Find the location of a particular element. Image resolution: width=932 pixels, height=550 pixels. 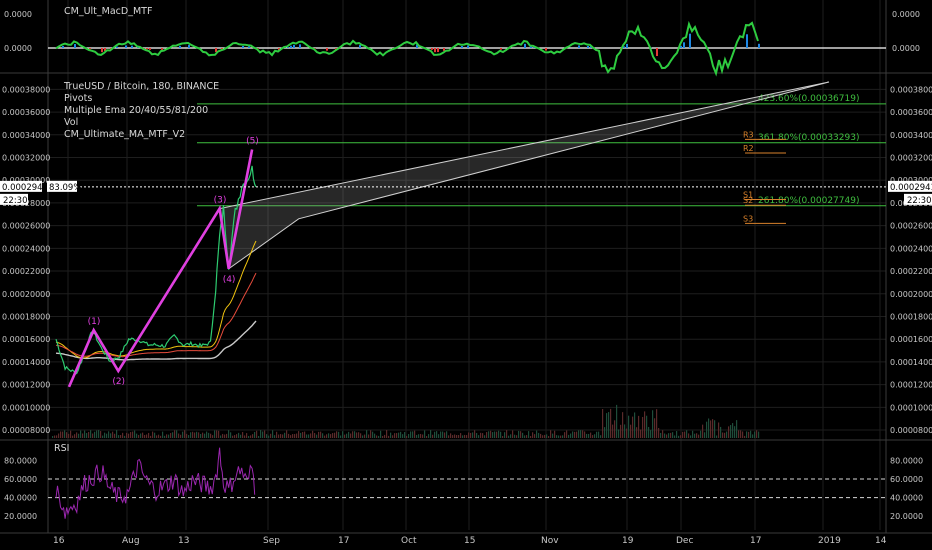

price-tick-label: 0.00016000 is located at coordinates (26, 339).